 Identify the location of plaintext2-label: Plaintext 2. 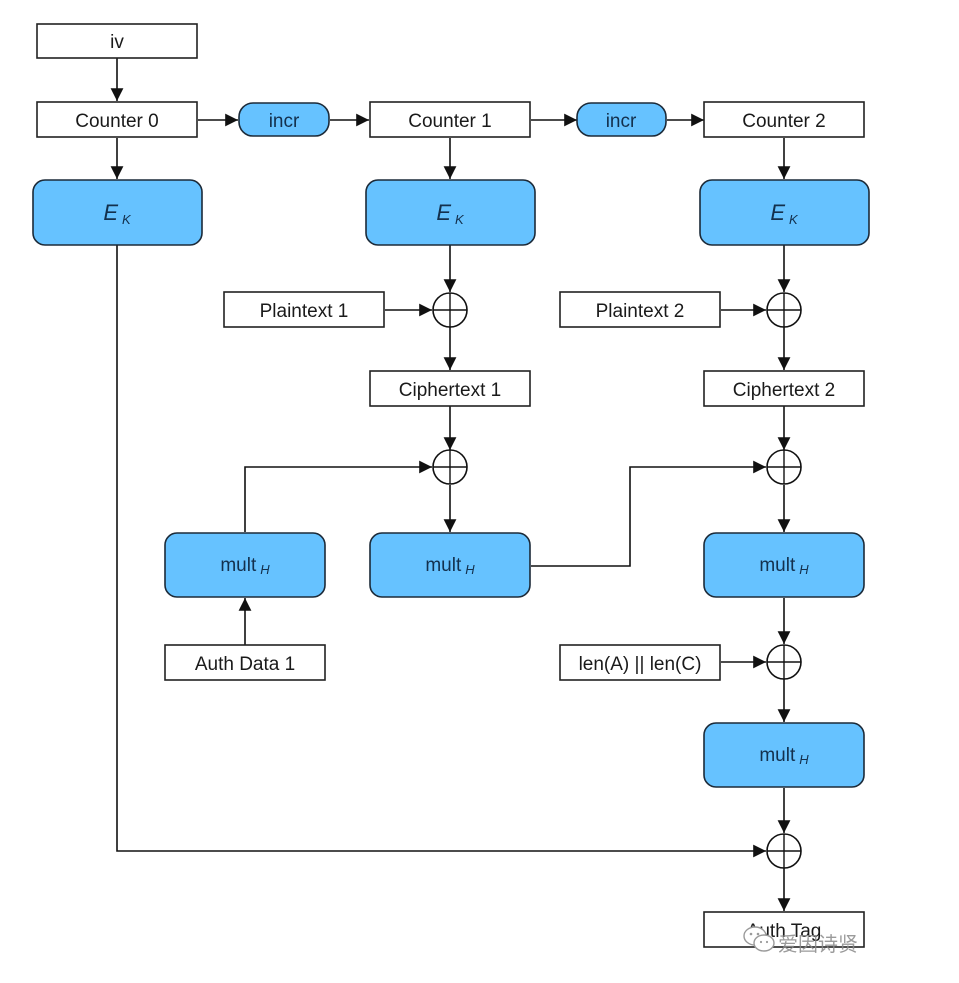
(640, 311).